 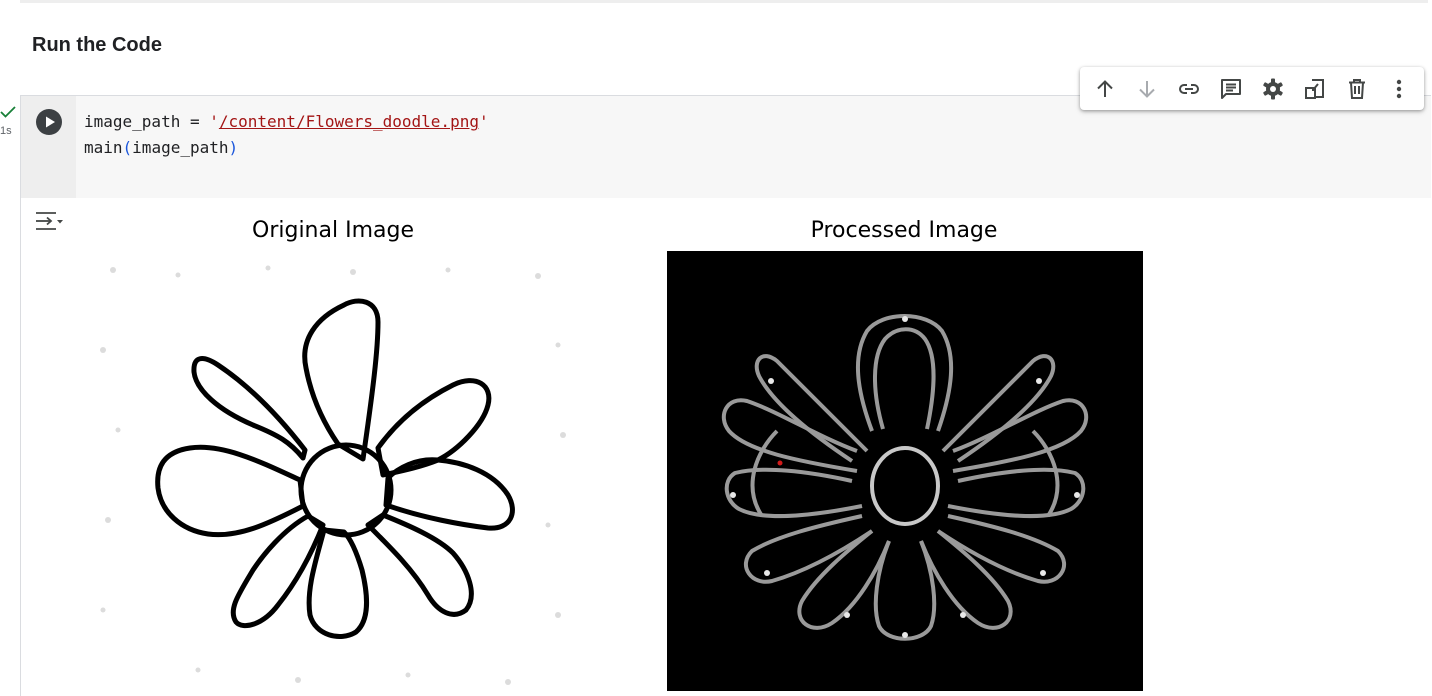 I want to click on gear-icon, so click(x=1273, y=88).